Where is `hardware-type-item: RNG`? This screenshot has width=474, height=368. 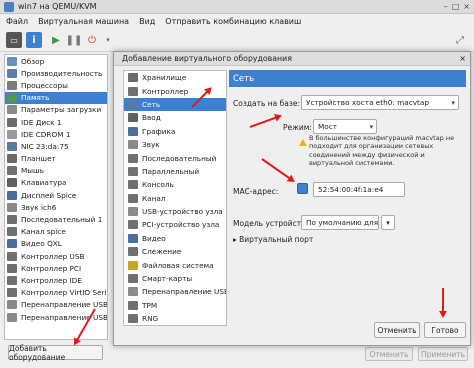 hardware-type-item: RNG is located at coordinates (175, 318).